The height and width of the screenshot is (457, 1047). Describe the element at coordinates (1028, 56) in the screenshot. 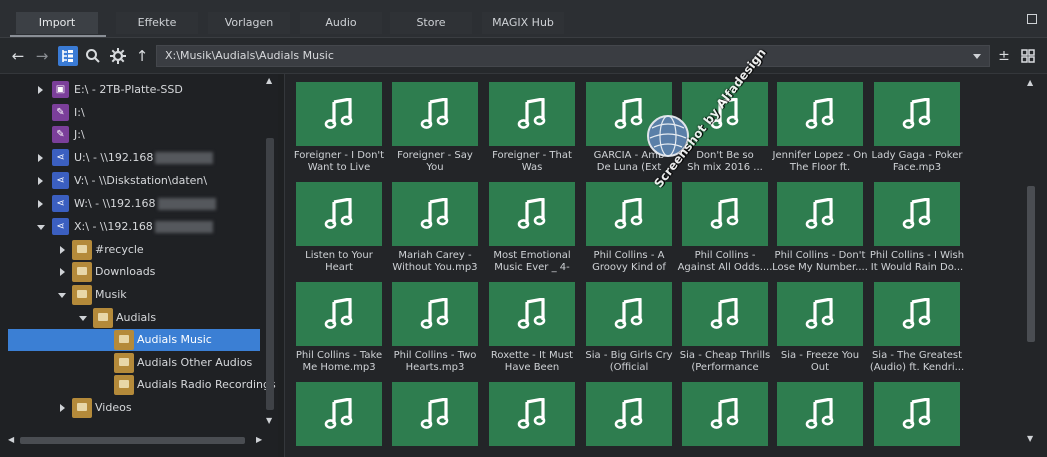

I see `grid-view-icon` at that location.